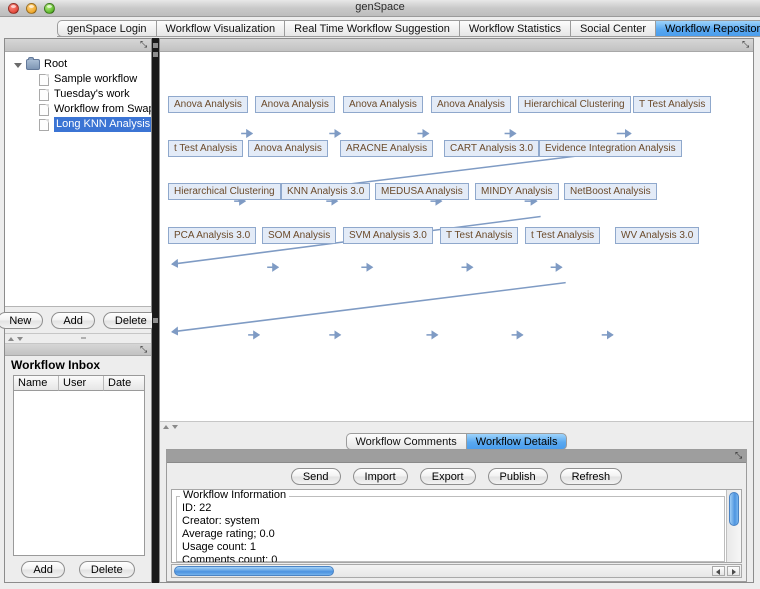 The image size is (760, 589). Describe the element at coordinates (36, 383) in the screenshot. I see `inbox-column-name: Name` at that location.